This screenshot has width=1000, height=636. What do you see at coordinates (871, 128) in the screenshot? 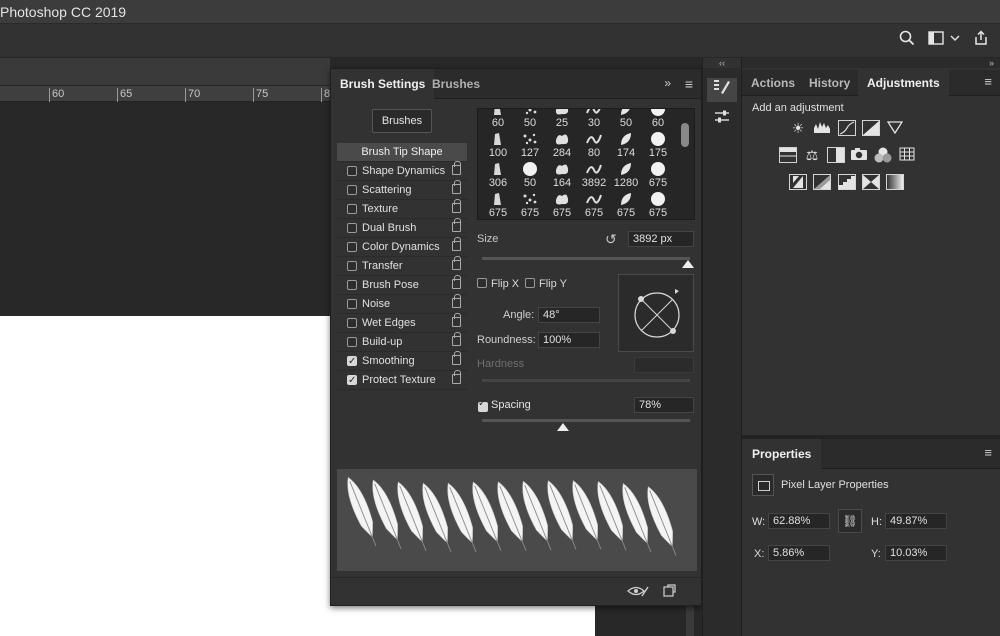
I see `exposure-icon` at bounding box center [871, 128].